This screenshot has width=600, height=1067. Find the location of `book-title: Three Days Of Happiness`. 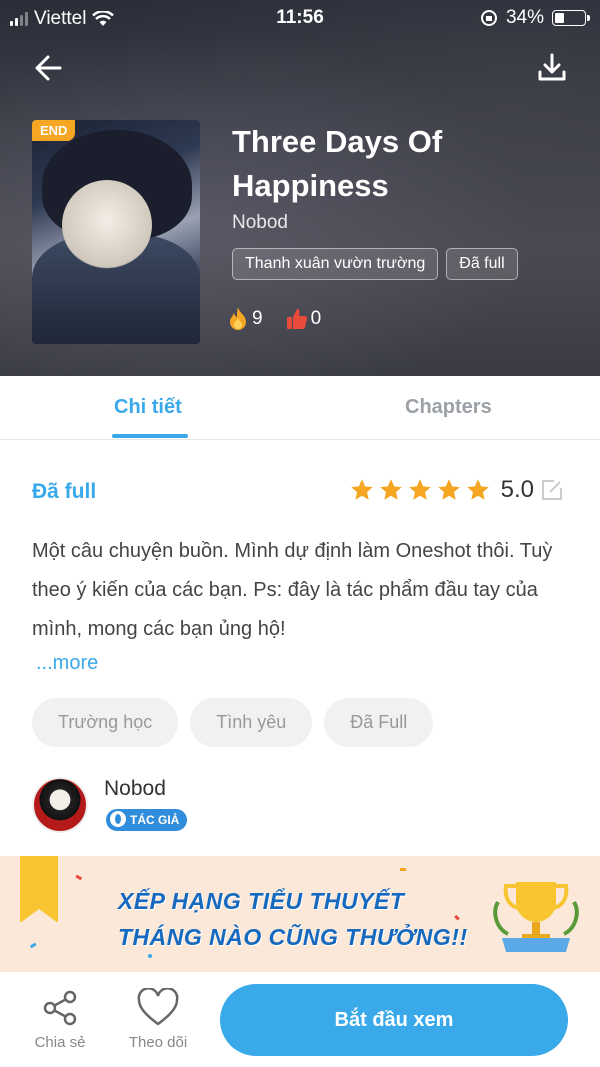

book-title: Three Days Of Happiness is located at coordinates (337, 163).